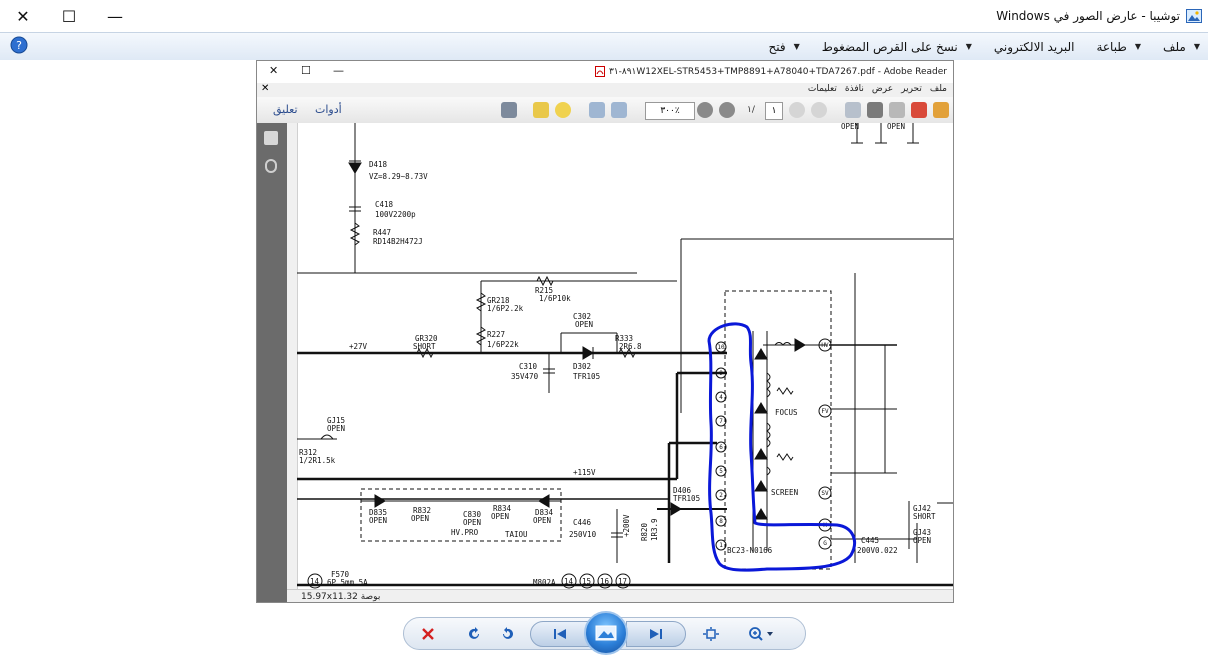  I want to click on save-icon, so click(897, 110).